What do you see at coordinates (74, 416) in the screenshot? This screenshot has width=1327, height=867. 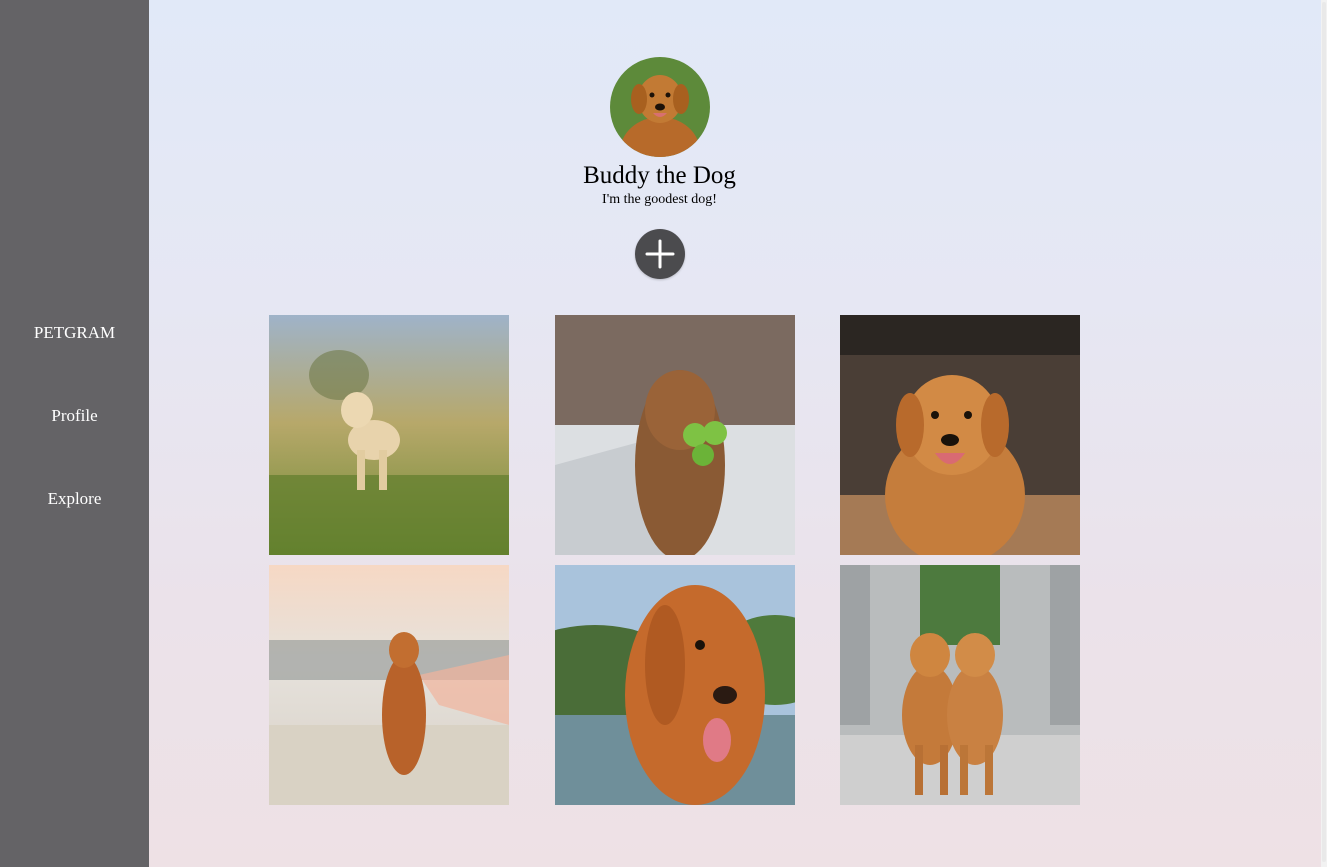 I see `sidebar-item-profile: Profile` at bounding box center [74, 416].